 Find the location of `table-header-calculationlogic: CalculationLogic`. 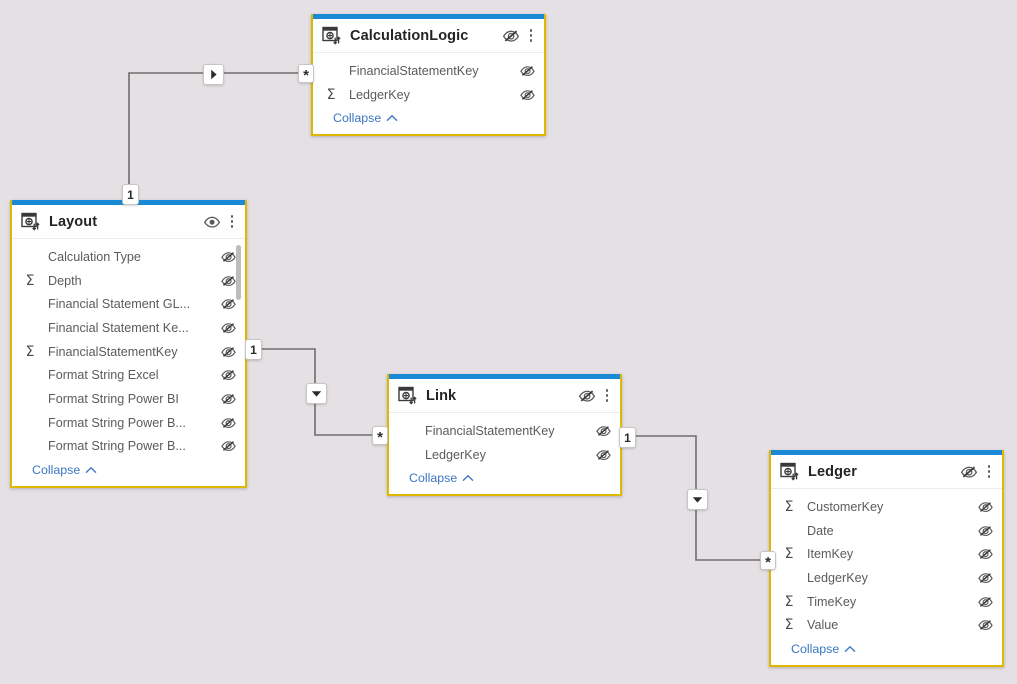

table-header-calculationlogic: CalculationLogic is located at coordinates (428, 36).